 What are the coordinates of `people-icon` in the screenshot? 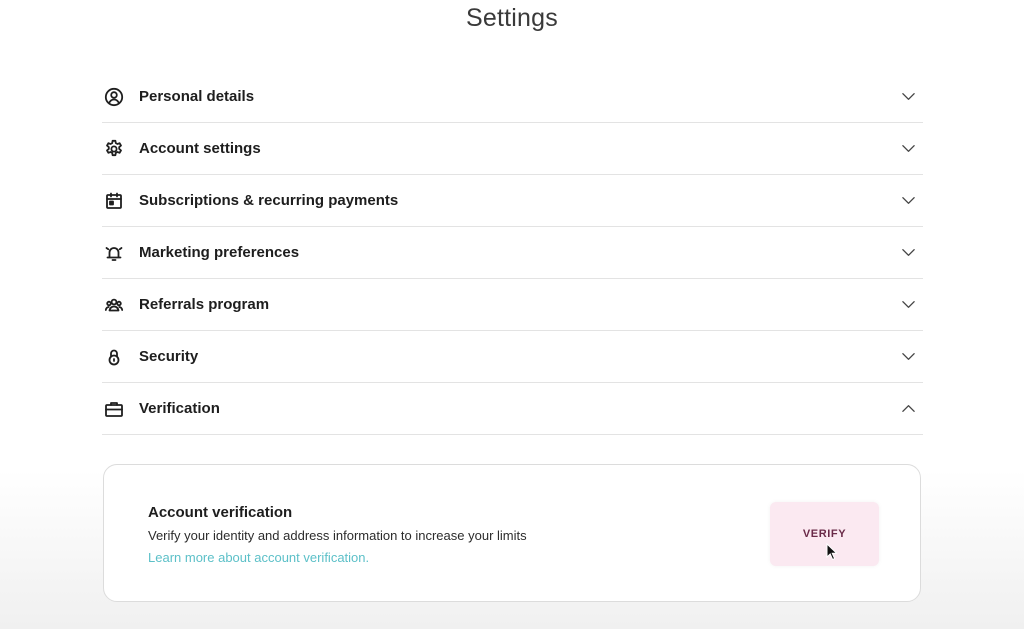 It's located at (114, 305).